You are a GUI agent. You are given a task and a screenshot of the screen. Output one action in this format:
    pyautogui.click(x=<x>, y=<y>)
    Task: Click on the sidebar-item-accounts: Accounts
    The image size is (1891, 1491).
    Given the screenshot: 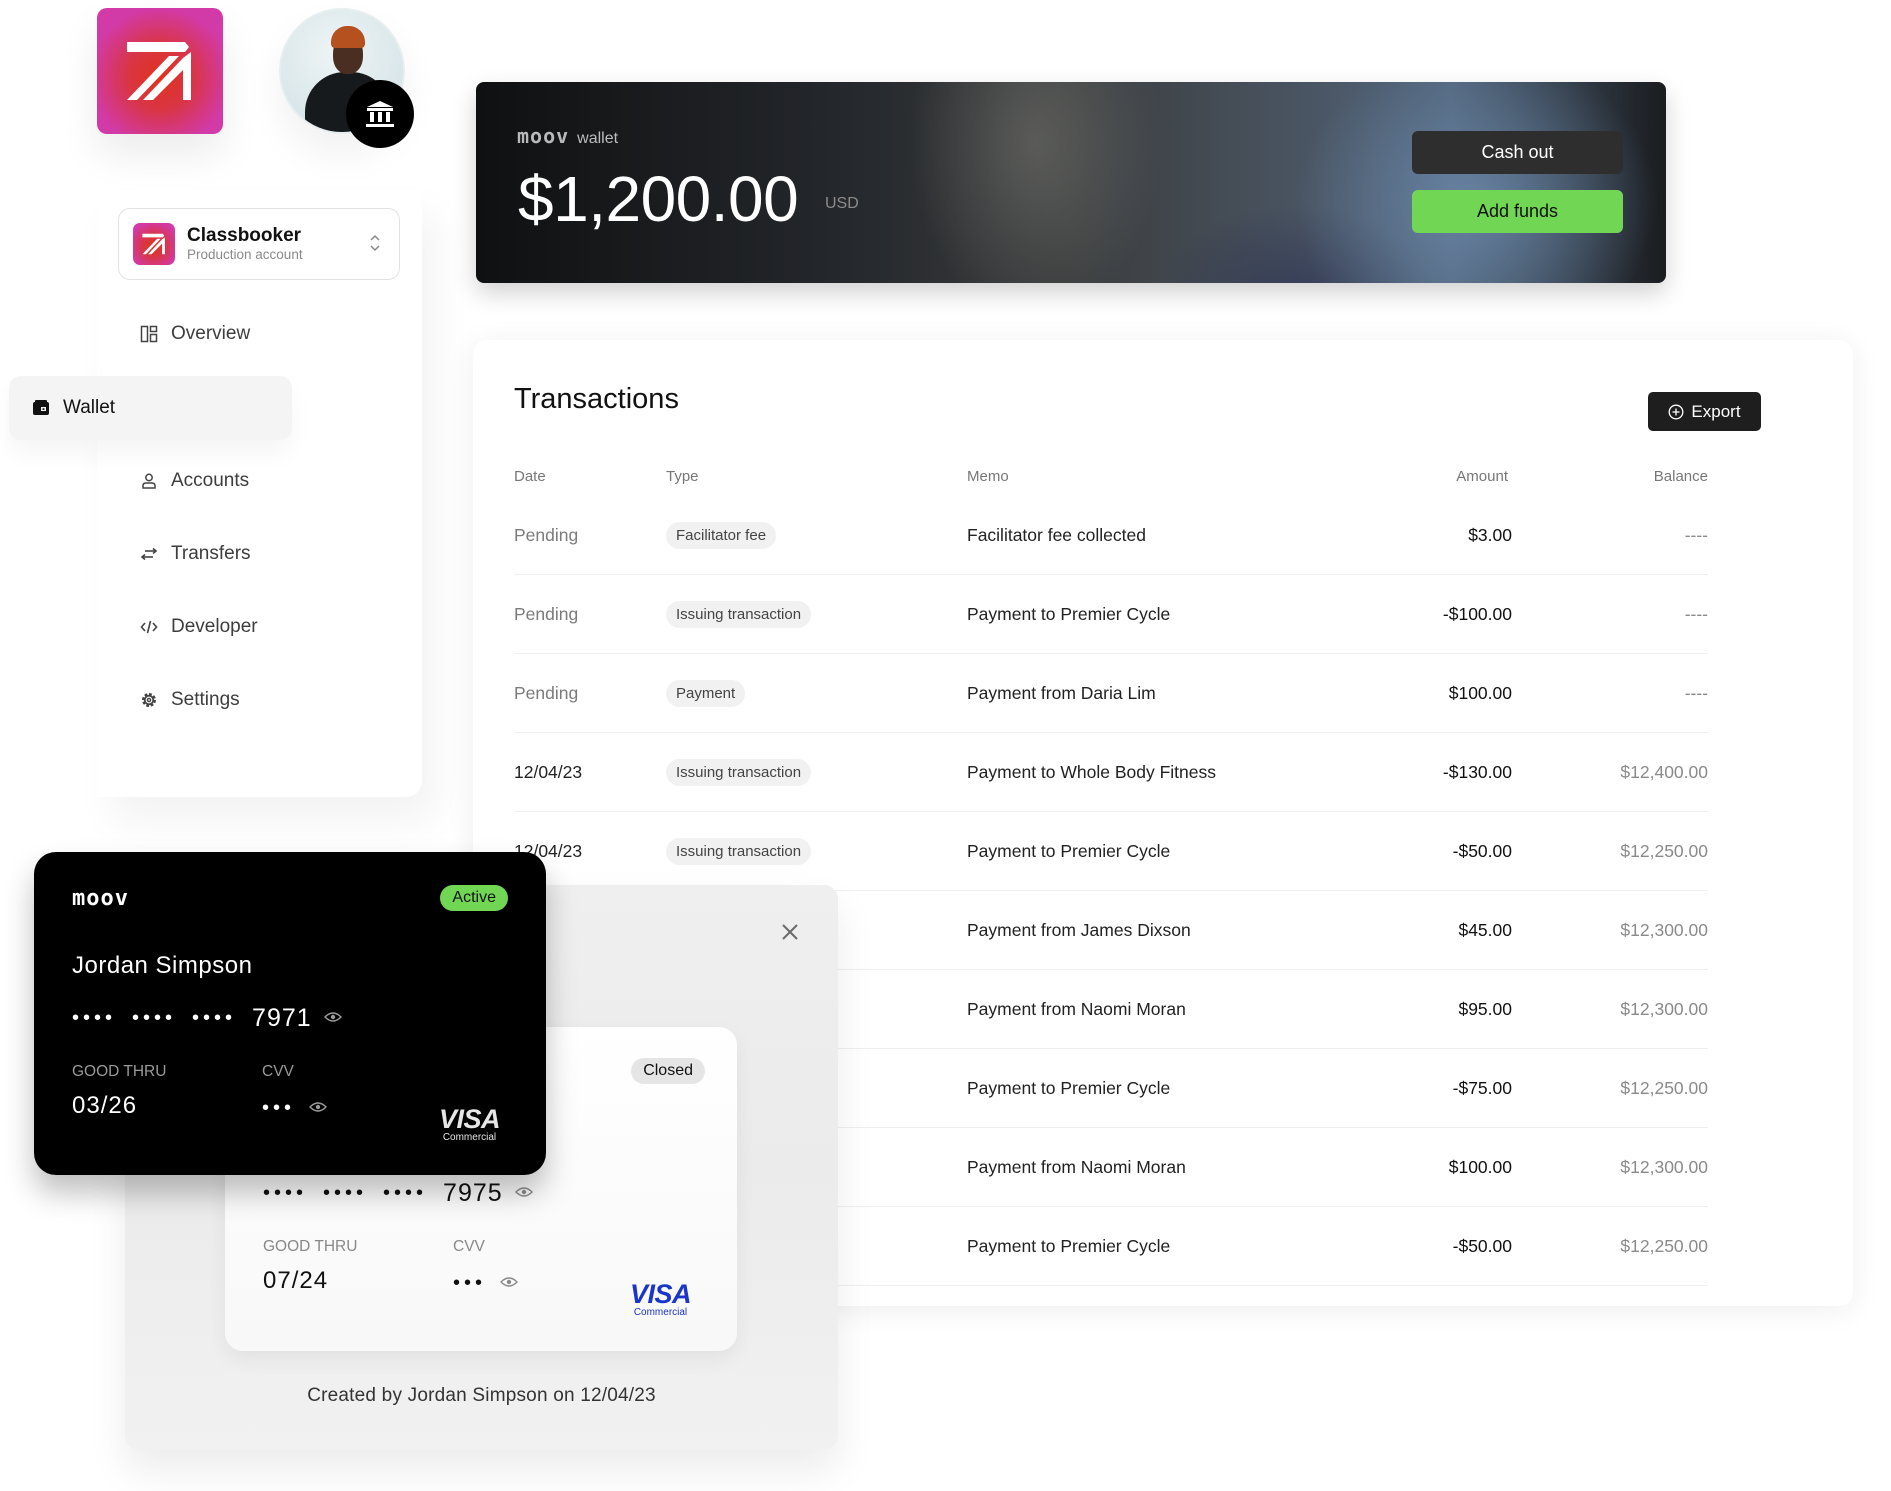 What is the action you would take?
    pyautogui.click(x=194, y=481)
    